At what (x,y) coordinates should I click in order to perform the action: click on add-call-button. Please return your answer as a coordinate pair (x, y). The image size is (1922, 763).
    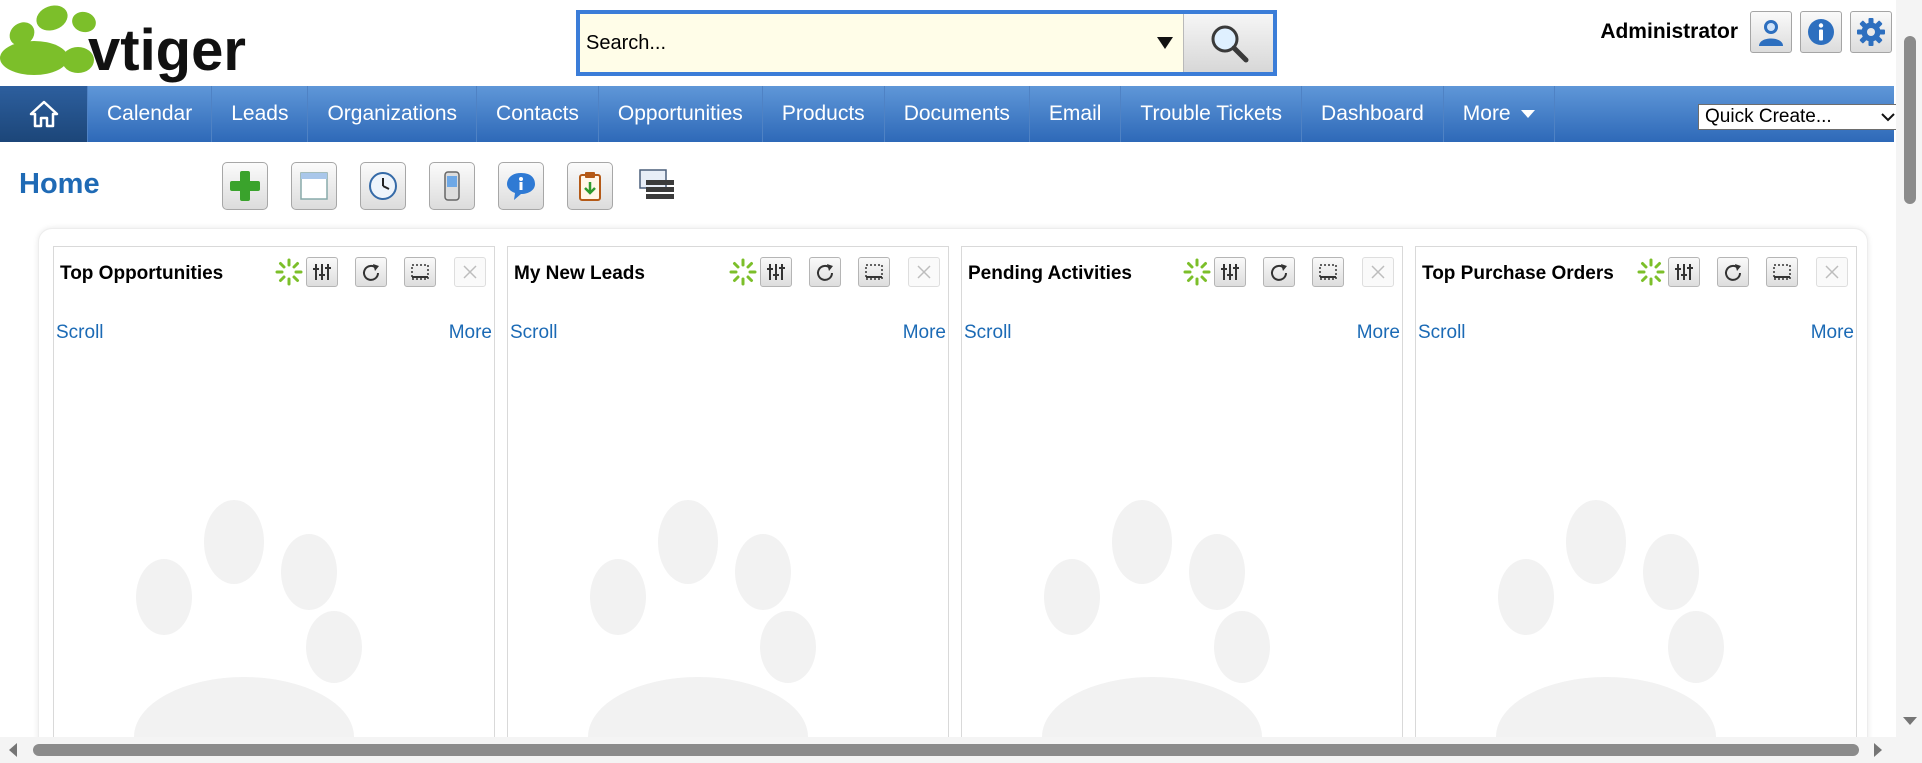
    Looking at the image, I should click on (452, 186).